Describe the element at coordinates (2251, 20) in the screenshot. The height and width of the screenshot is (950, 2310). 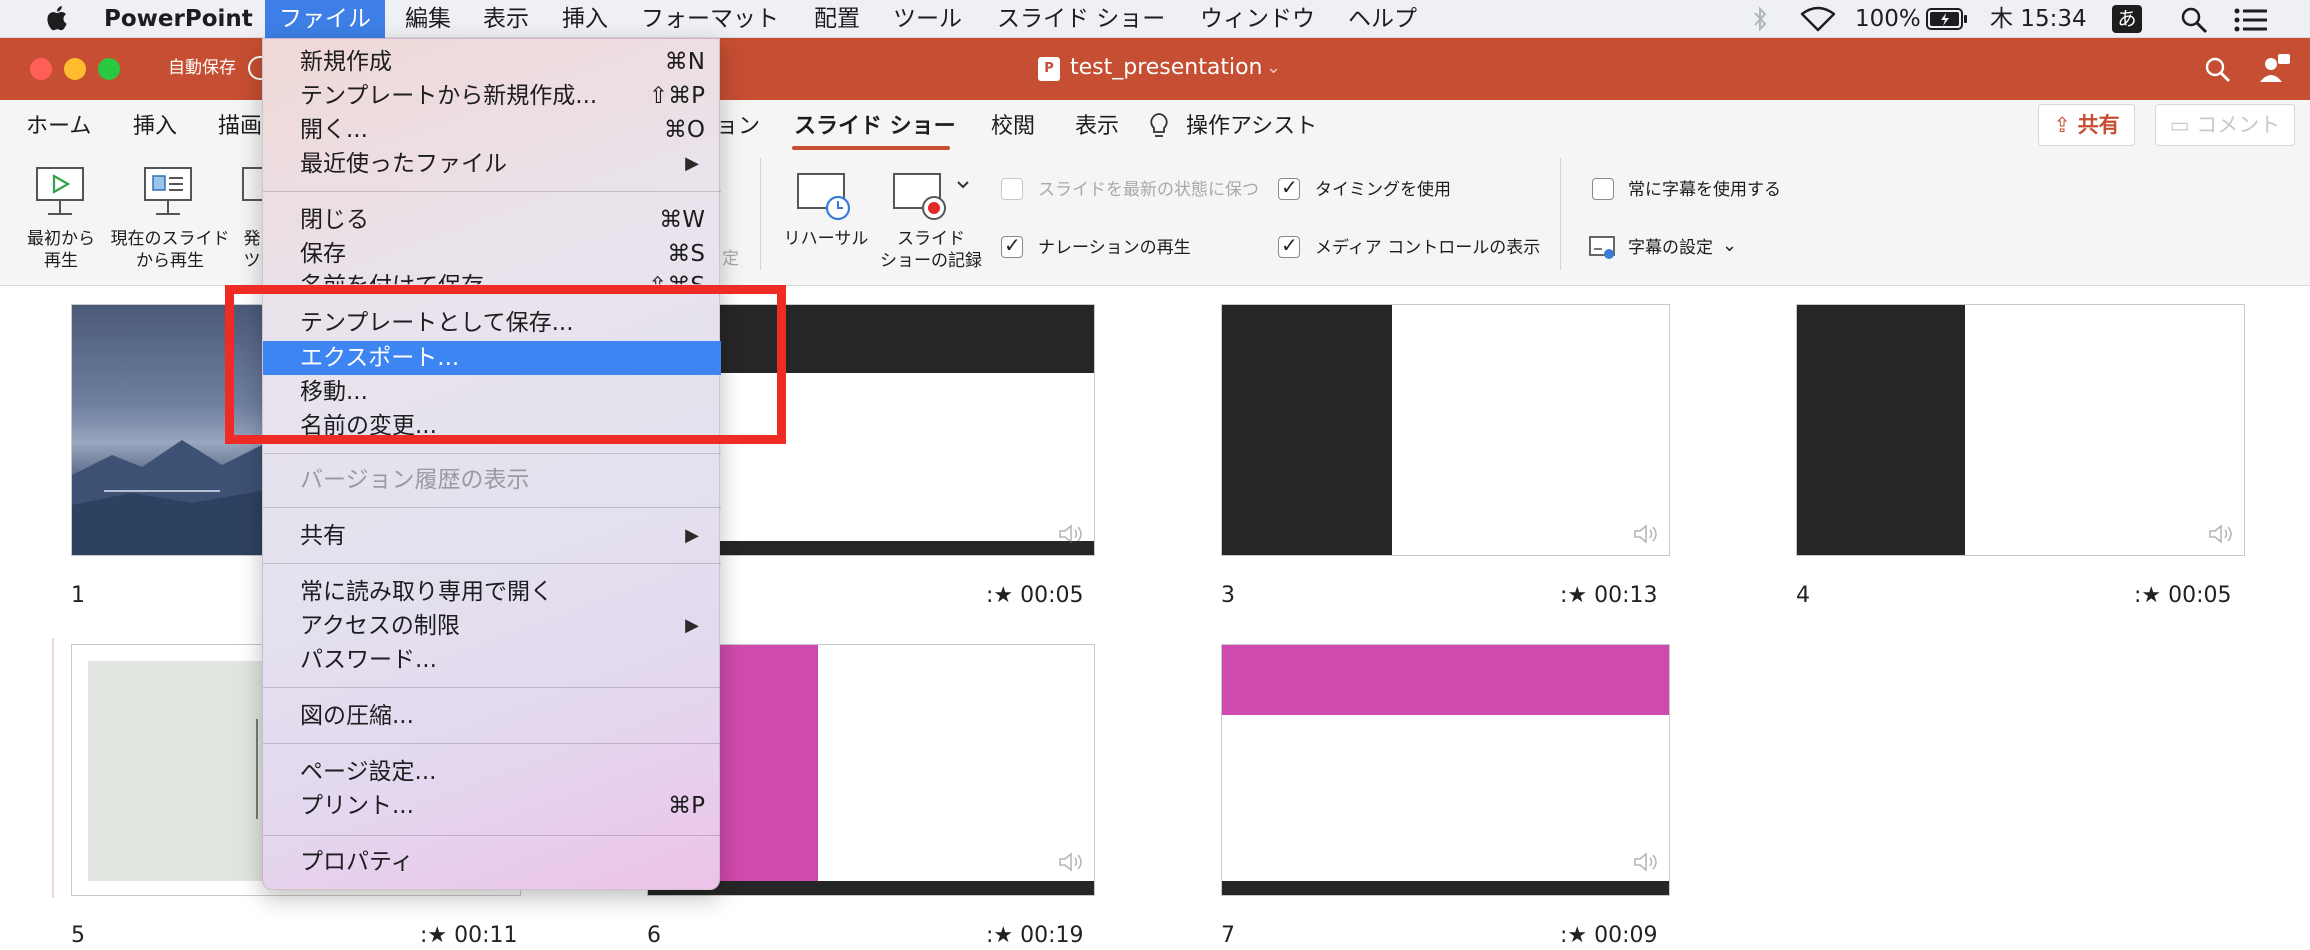
I see `notification-center-icon` at that location.